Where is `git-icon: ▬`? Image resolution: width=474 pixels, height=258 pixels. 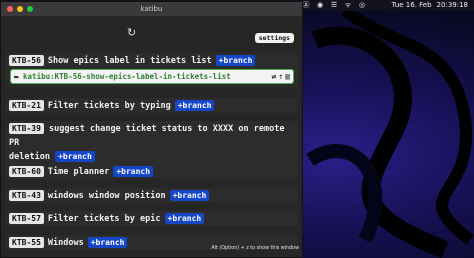
git-icon: ▬ is located at coordinates (16, 76).